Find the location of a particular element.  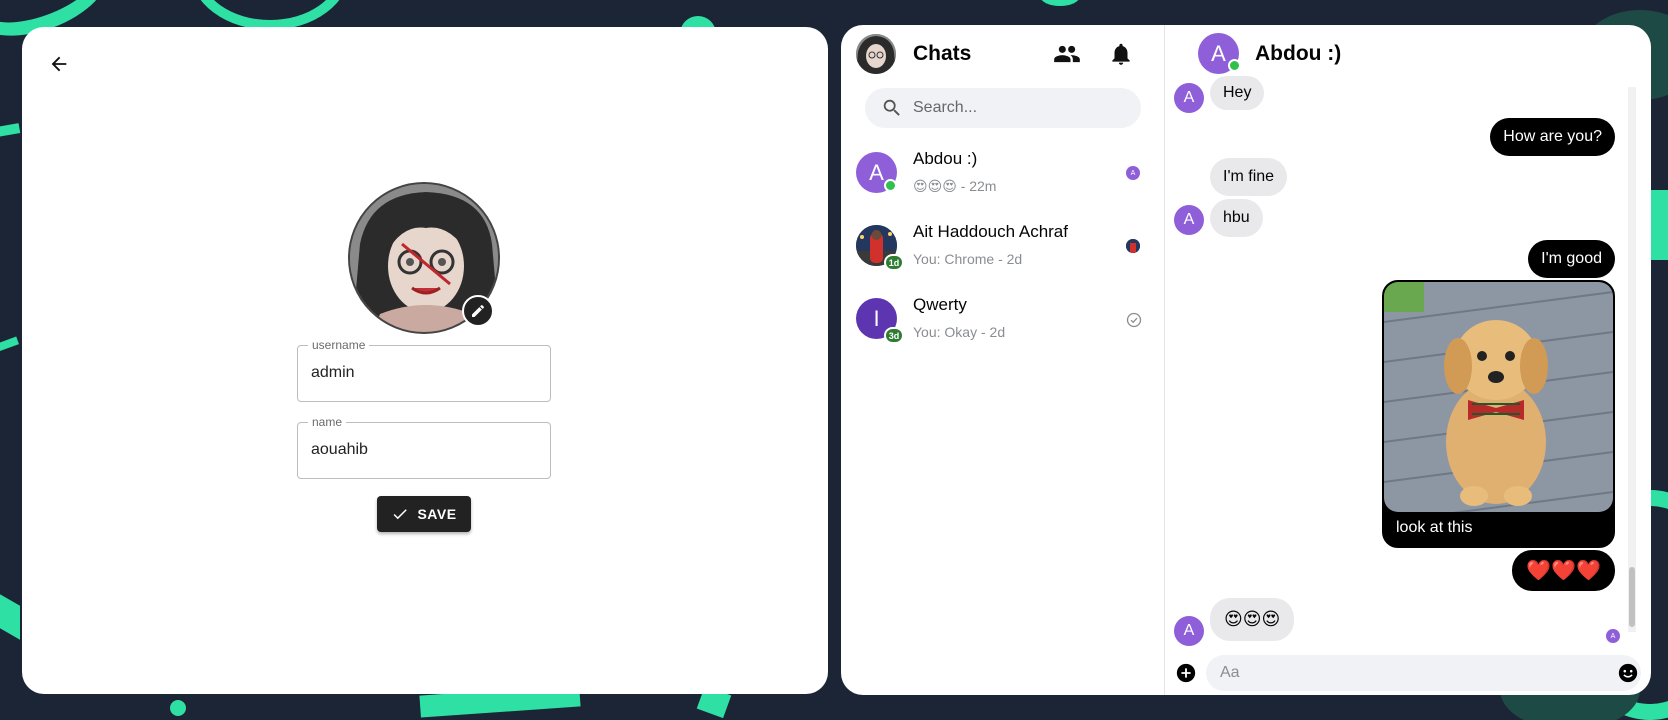

last-active-badge: 1d is located at coordinates (894, 262).